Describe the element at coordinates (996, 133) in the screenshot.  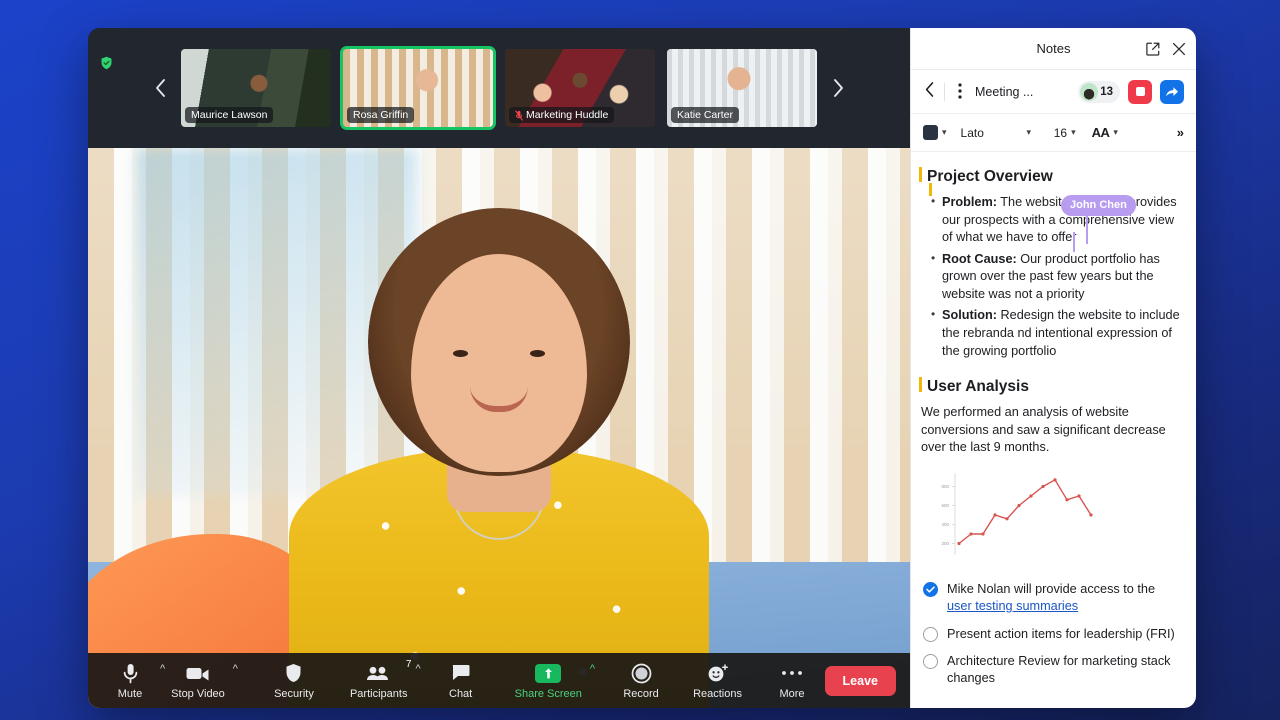
I see `font-family-dropdown: Lato ▾` at that location.